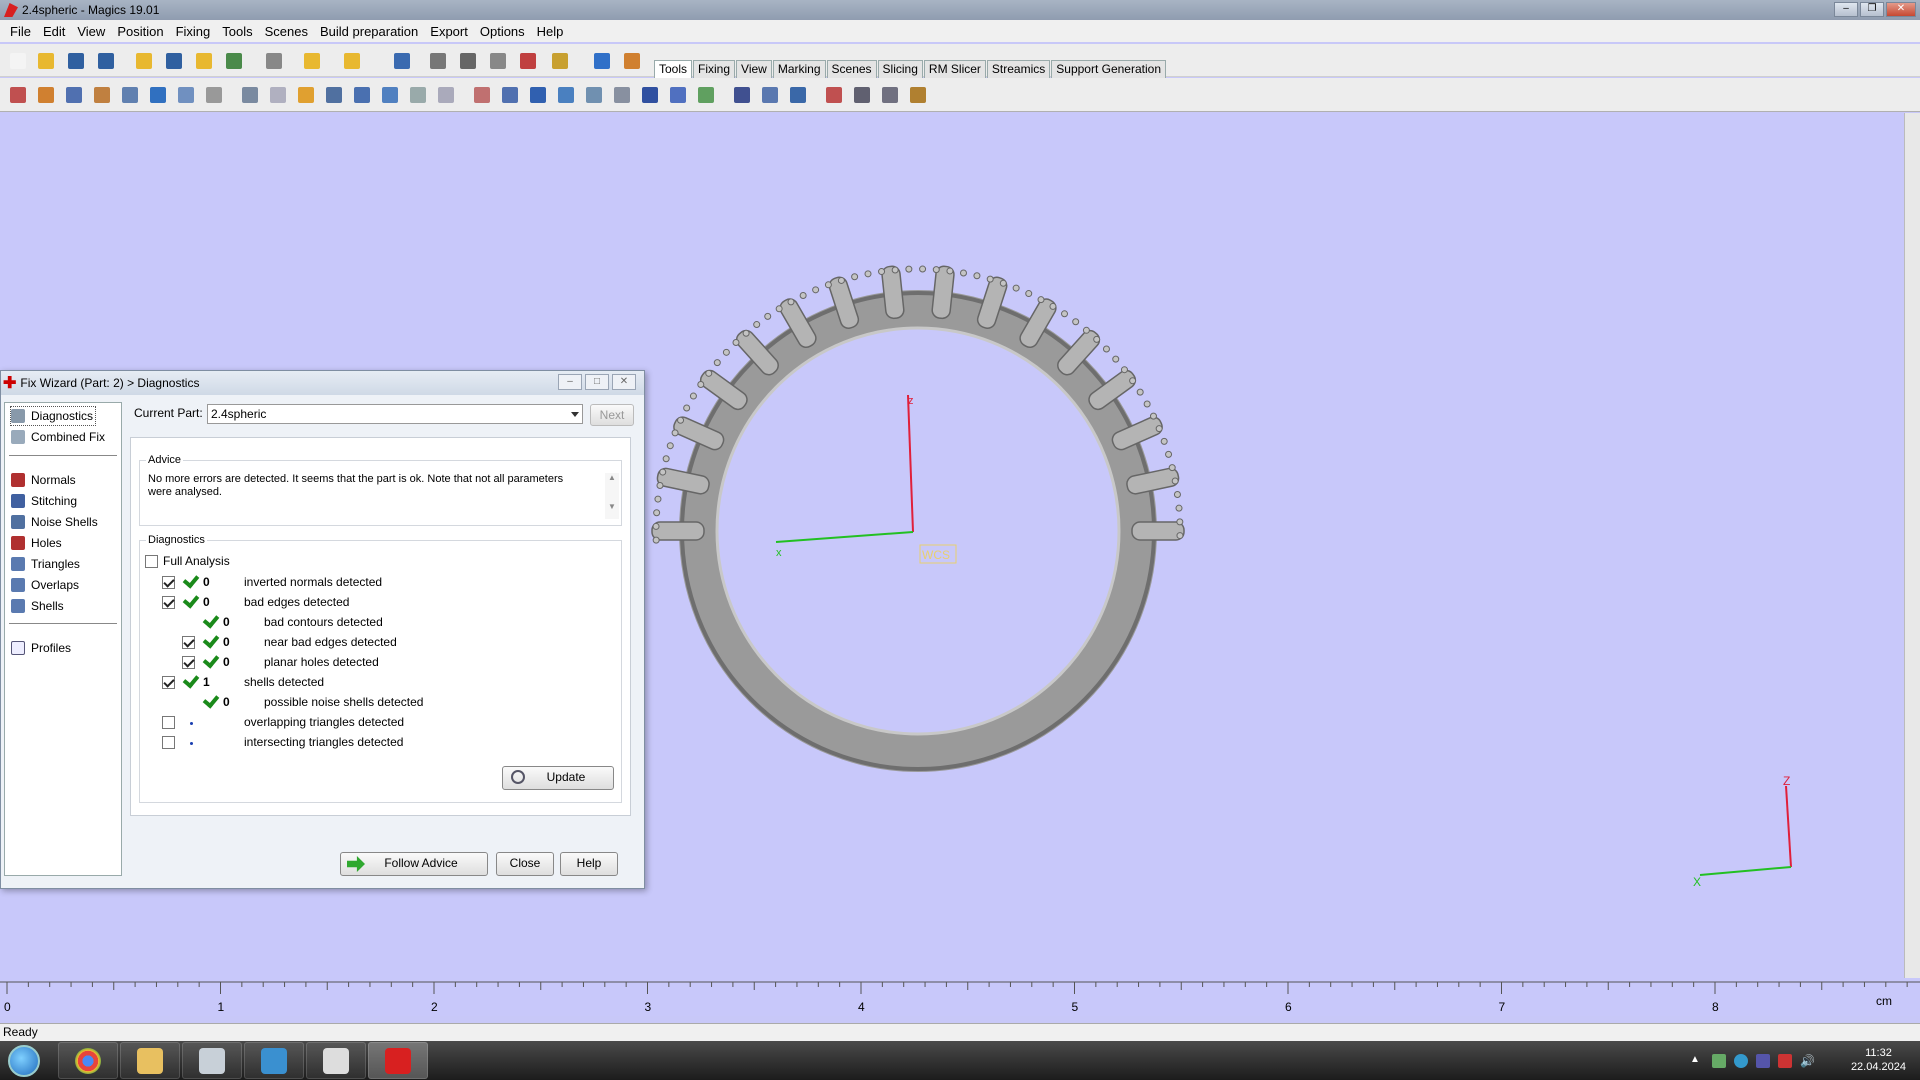  What do you see at coordinates (622, 95) in the screenshot?
I see `tool-22-button` at bounding box center [622, 95].